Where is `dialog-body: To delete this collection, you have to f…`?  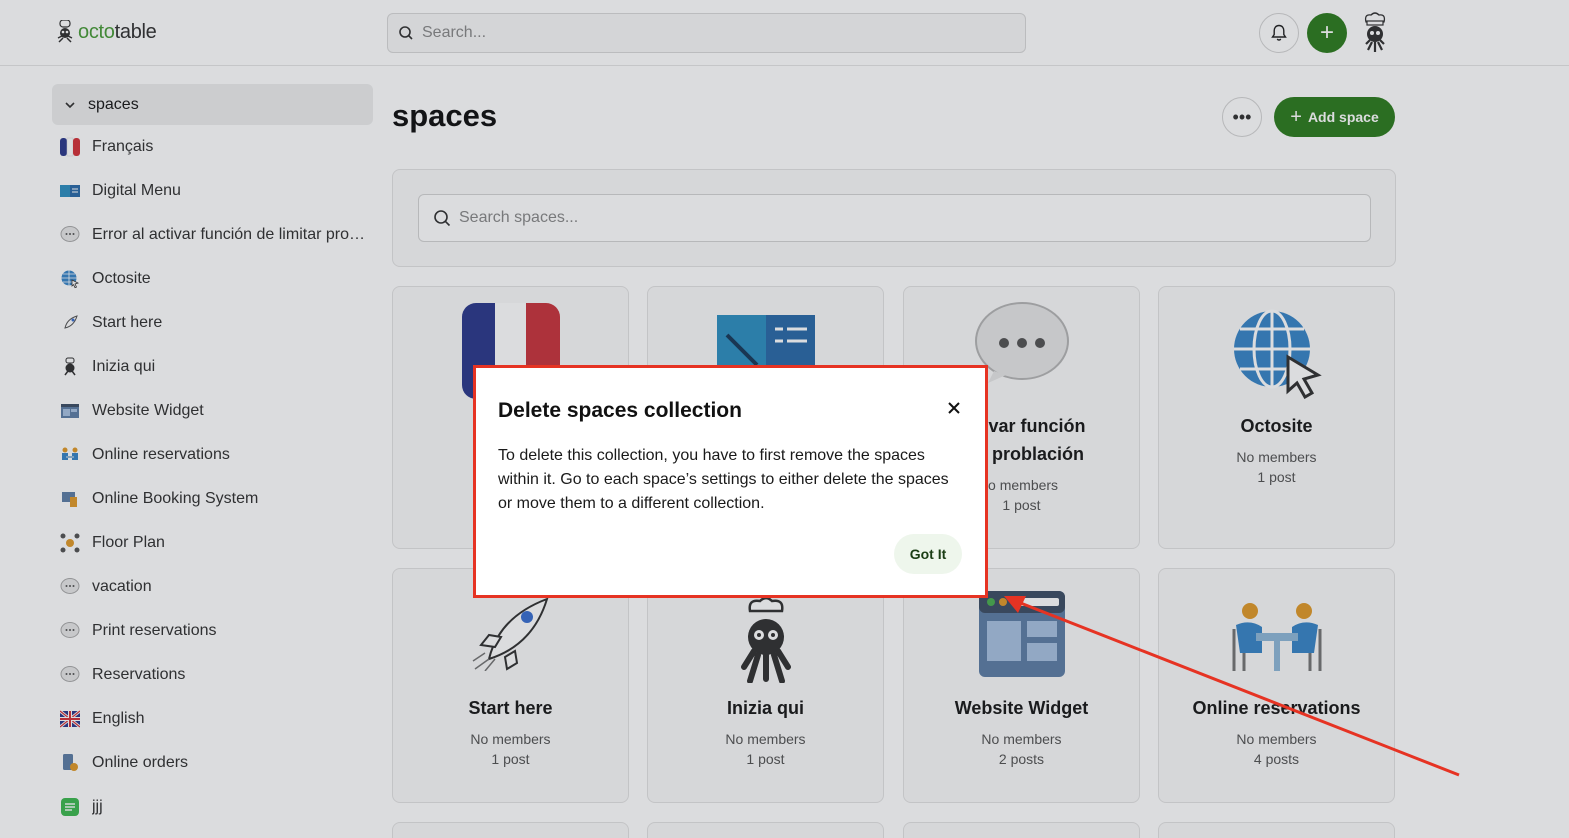 dialog-body: To delete this collection, you have to f… is located at coordinates (723, 479).